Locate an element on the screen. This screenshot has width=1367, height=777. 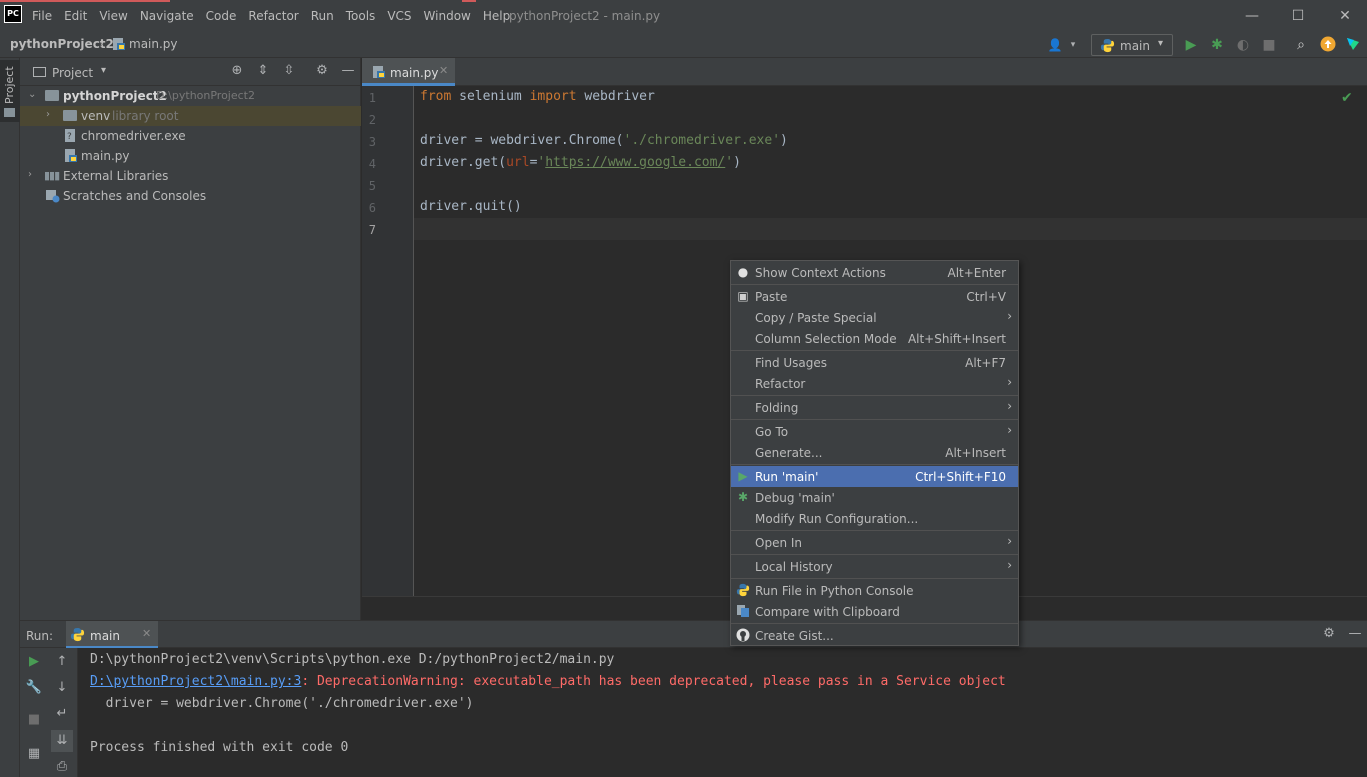
update-icon is located at coordinates (1328, 45).